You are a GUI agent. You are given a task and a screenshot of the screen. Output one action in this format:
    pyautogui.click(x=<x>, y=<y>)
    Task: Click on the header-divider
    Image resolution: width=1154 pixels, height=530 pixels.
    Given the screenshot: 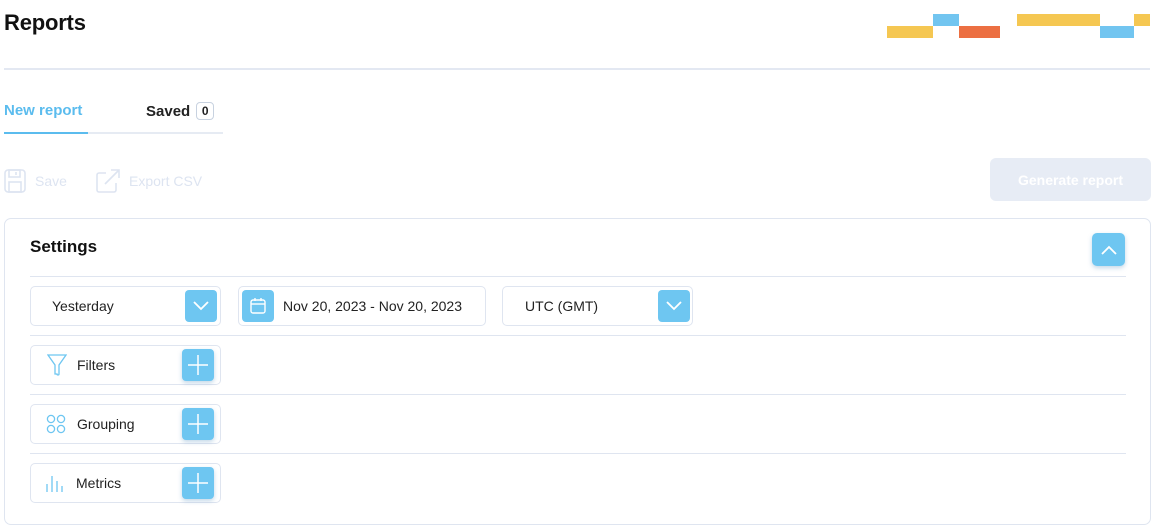 What is the action you would take?
    pyautogui.click(x=577, y=69)
    